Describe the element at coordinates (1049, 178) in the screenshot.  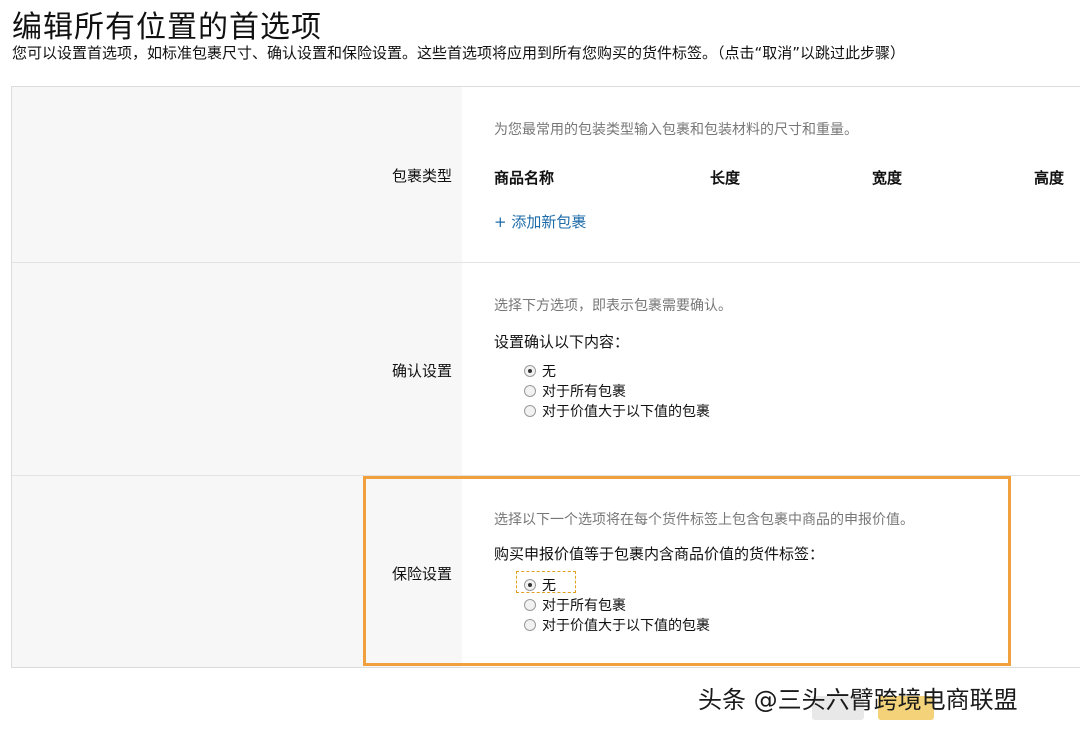
I see `column-header-height: 高度` at that location.